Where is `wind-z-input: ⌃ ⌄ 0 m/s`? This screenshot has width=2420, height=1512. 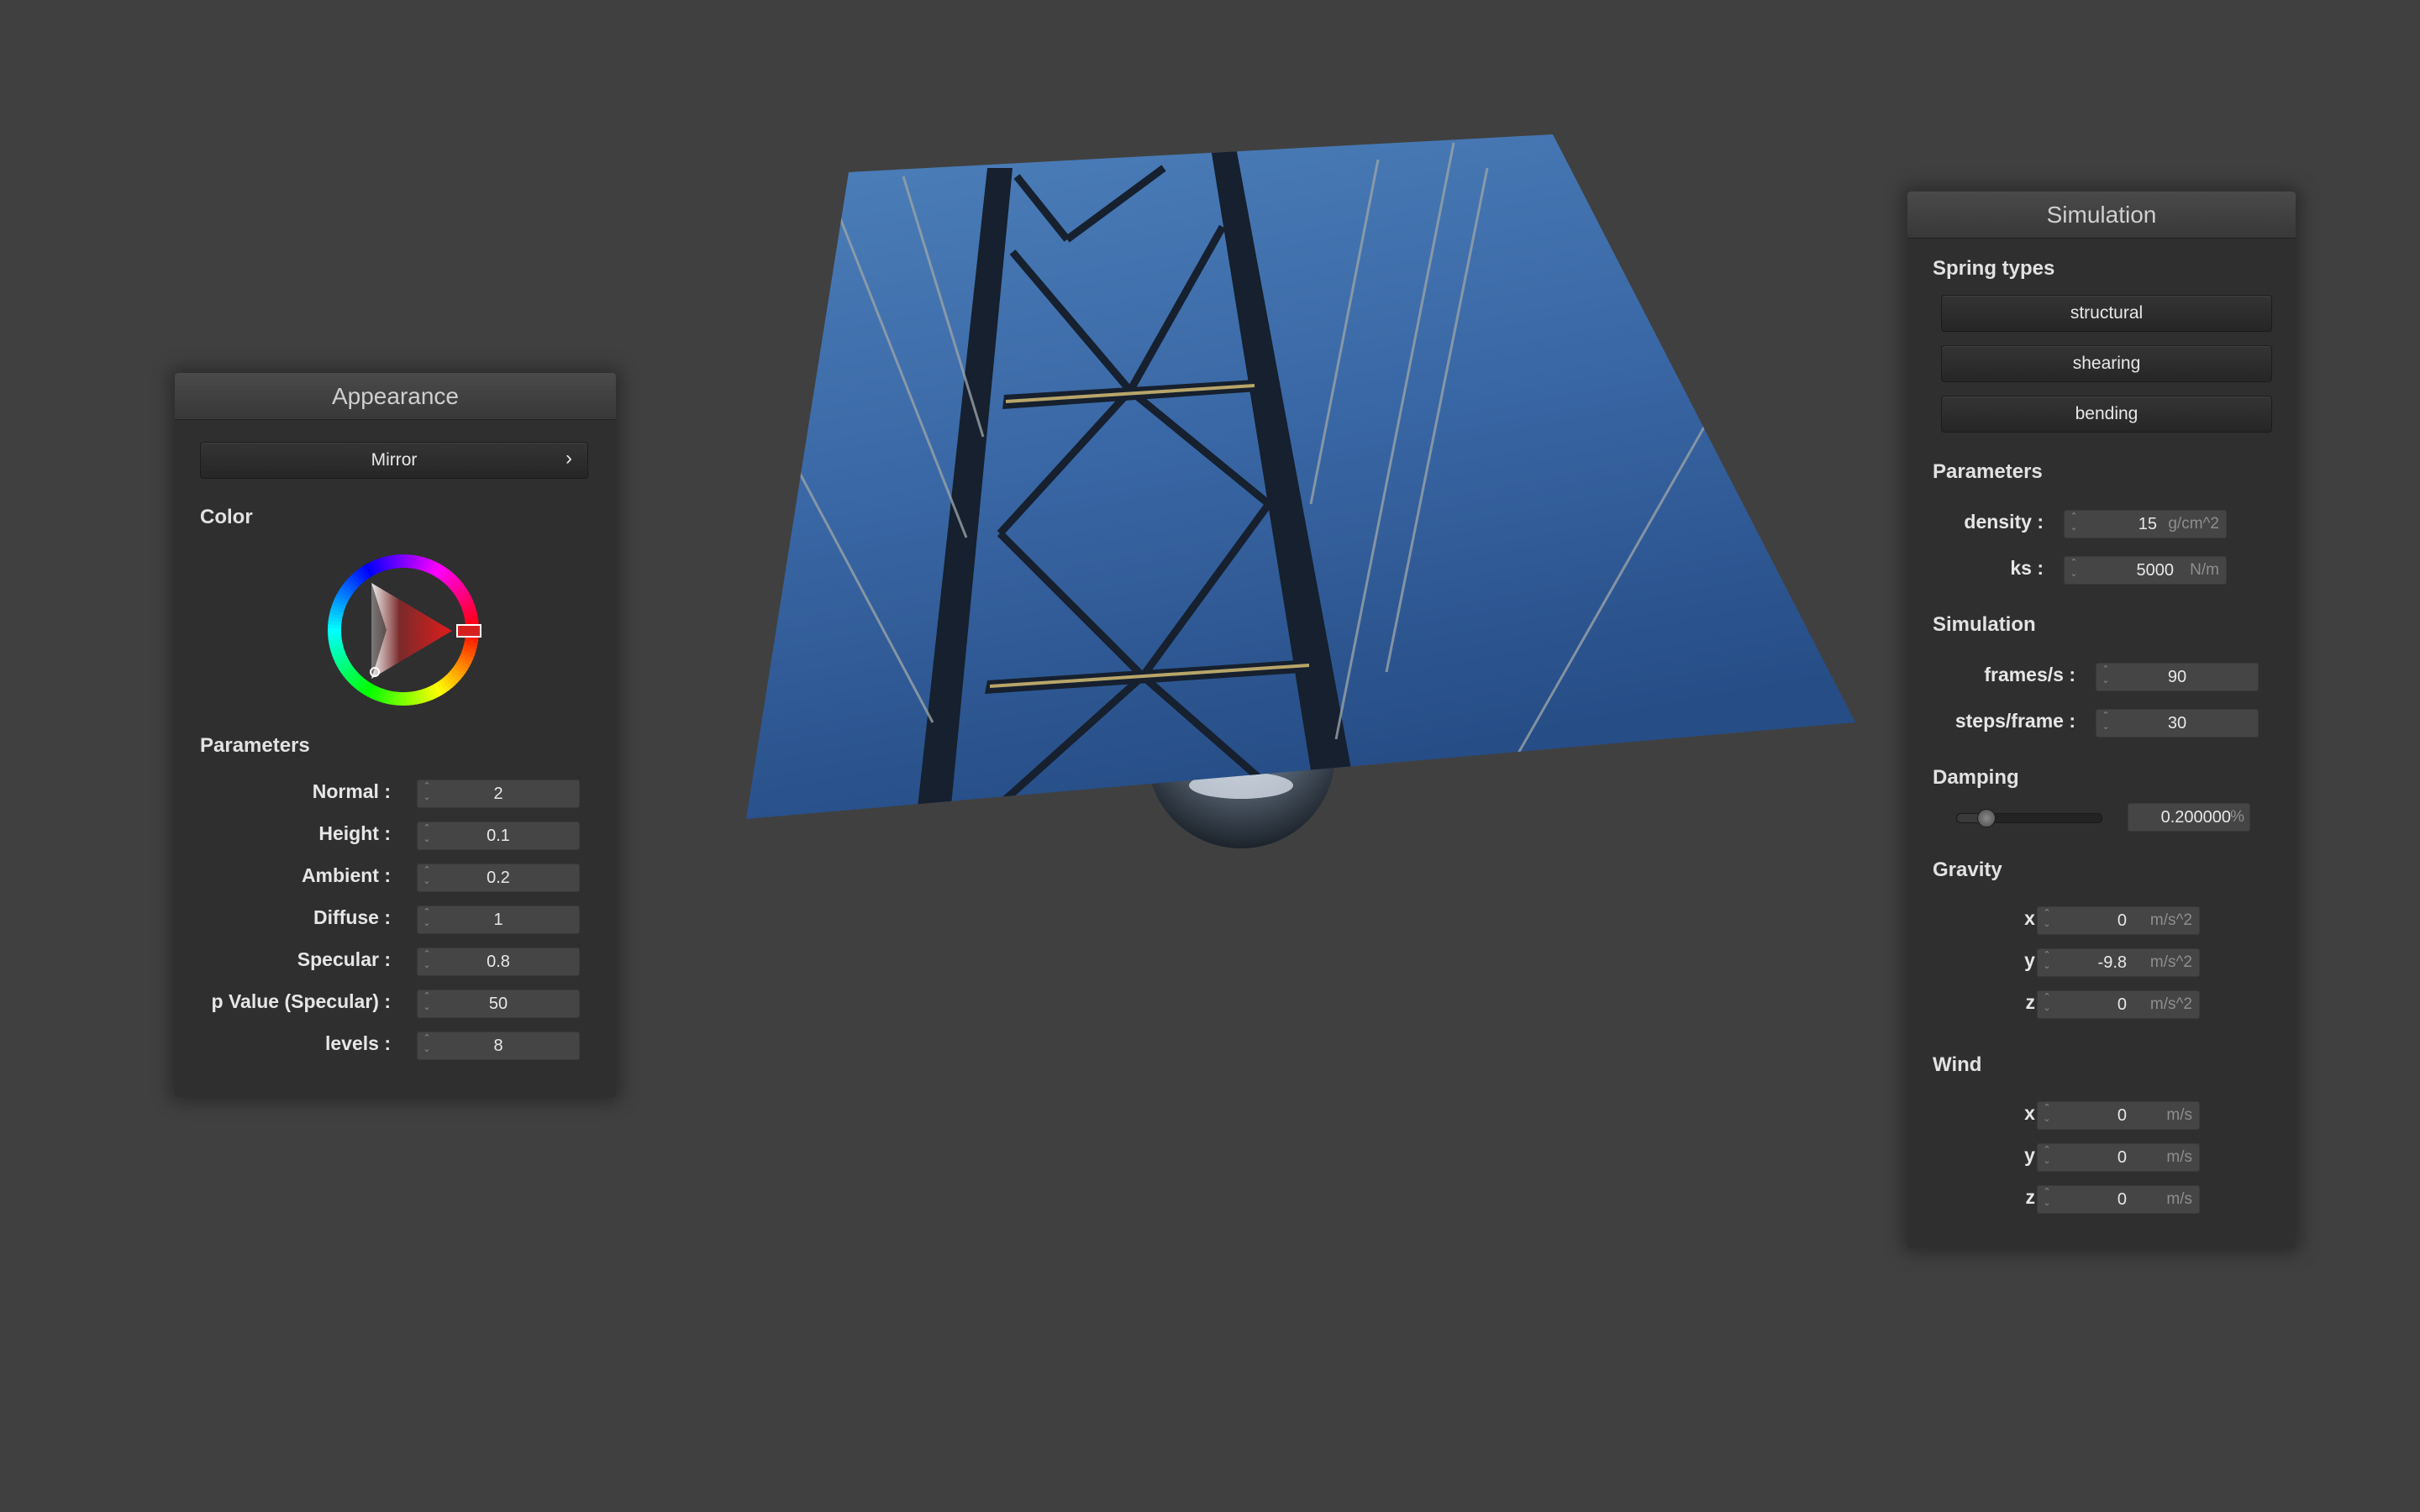 wind-z-input: ⌃ ⌄ 0 m/s is located at coordinates (2118, 1199).